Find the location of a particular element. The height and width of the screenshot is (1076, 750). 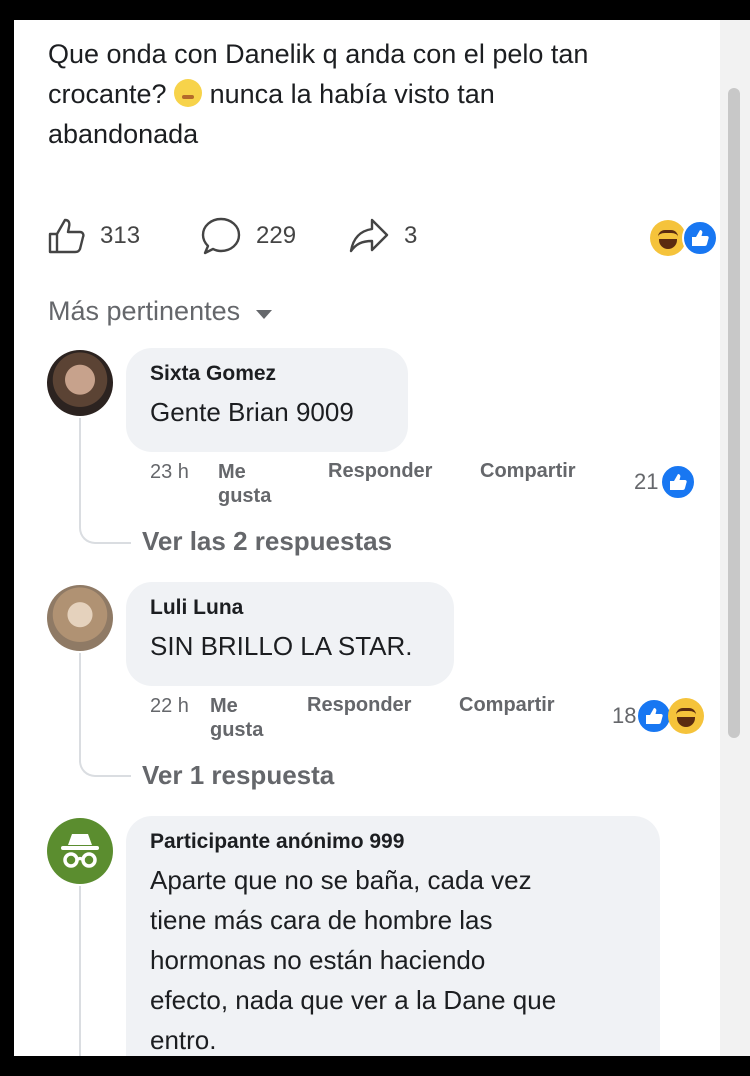

comment-text-line: efecto, nada que ver a la Dane que is located at coordinates (353, 1000).